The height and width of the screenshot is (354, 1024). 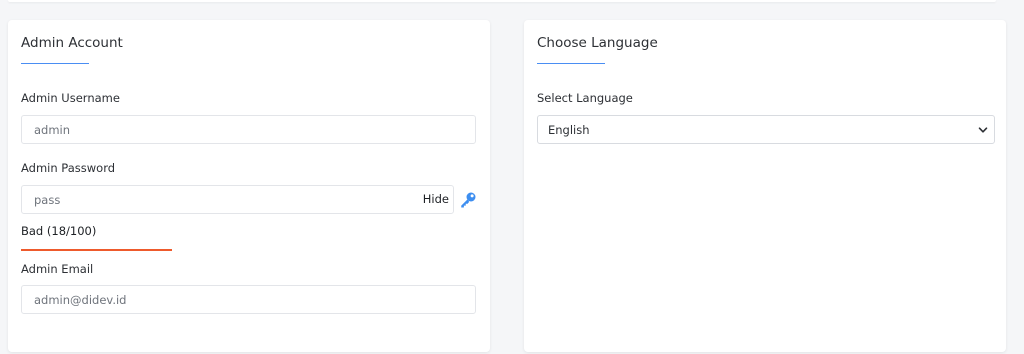 I want to click on admin-account-title: Admin Account, so click(x=72, y=43).